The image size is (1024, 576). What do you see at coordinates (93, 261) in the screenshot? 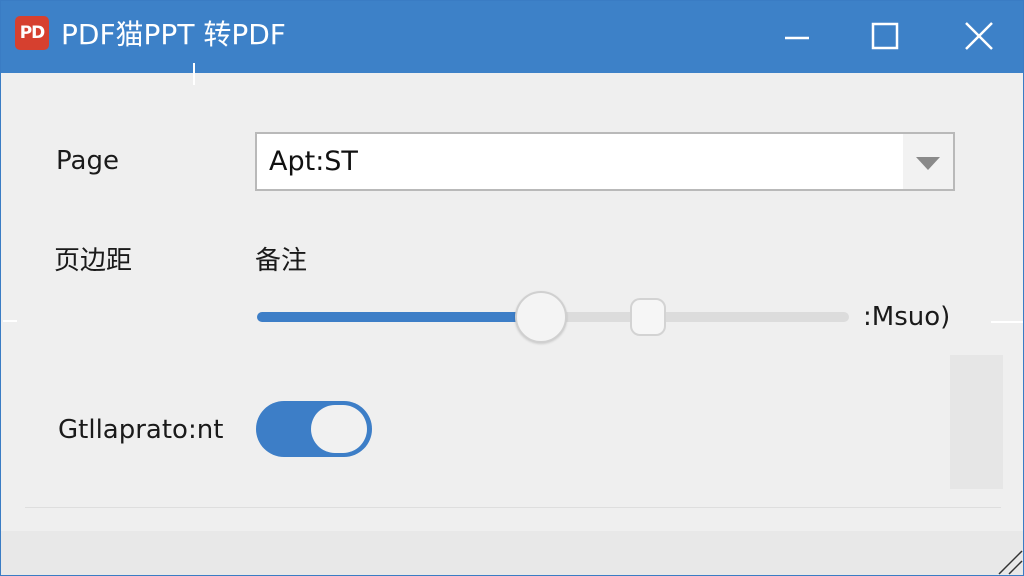
I see `margin-label: 页边距` at bounding box center [93, 261].